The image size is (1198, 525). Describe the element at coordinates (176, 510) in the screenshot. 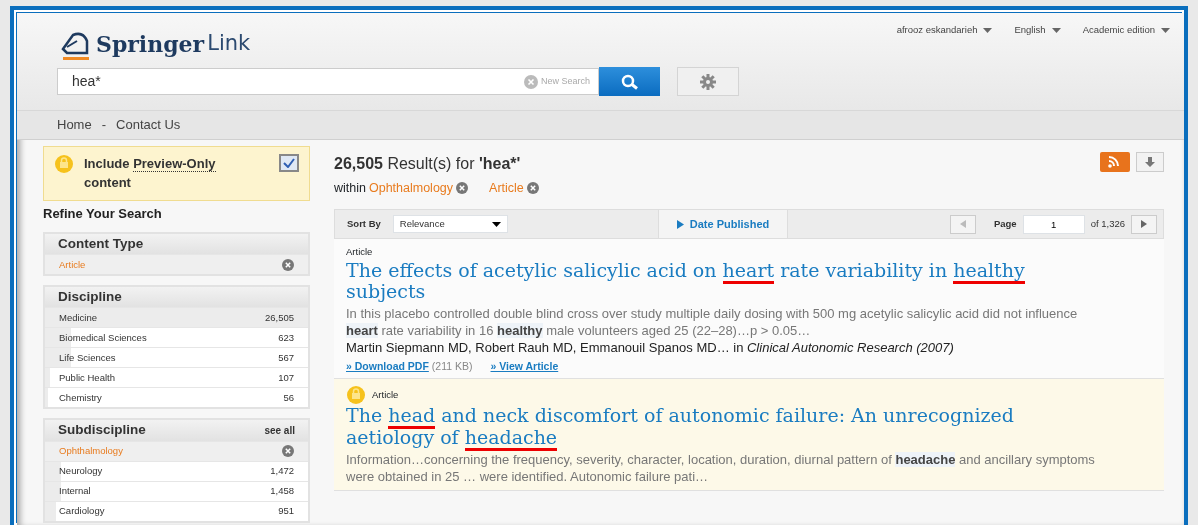

I see `facet-item: Cardiology 951` at that location.